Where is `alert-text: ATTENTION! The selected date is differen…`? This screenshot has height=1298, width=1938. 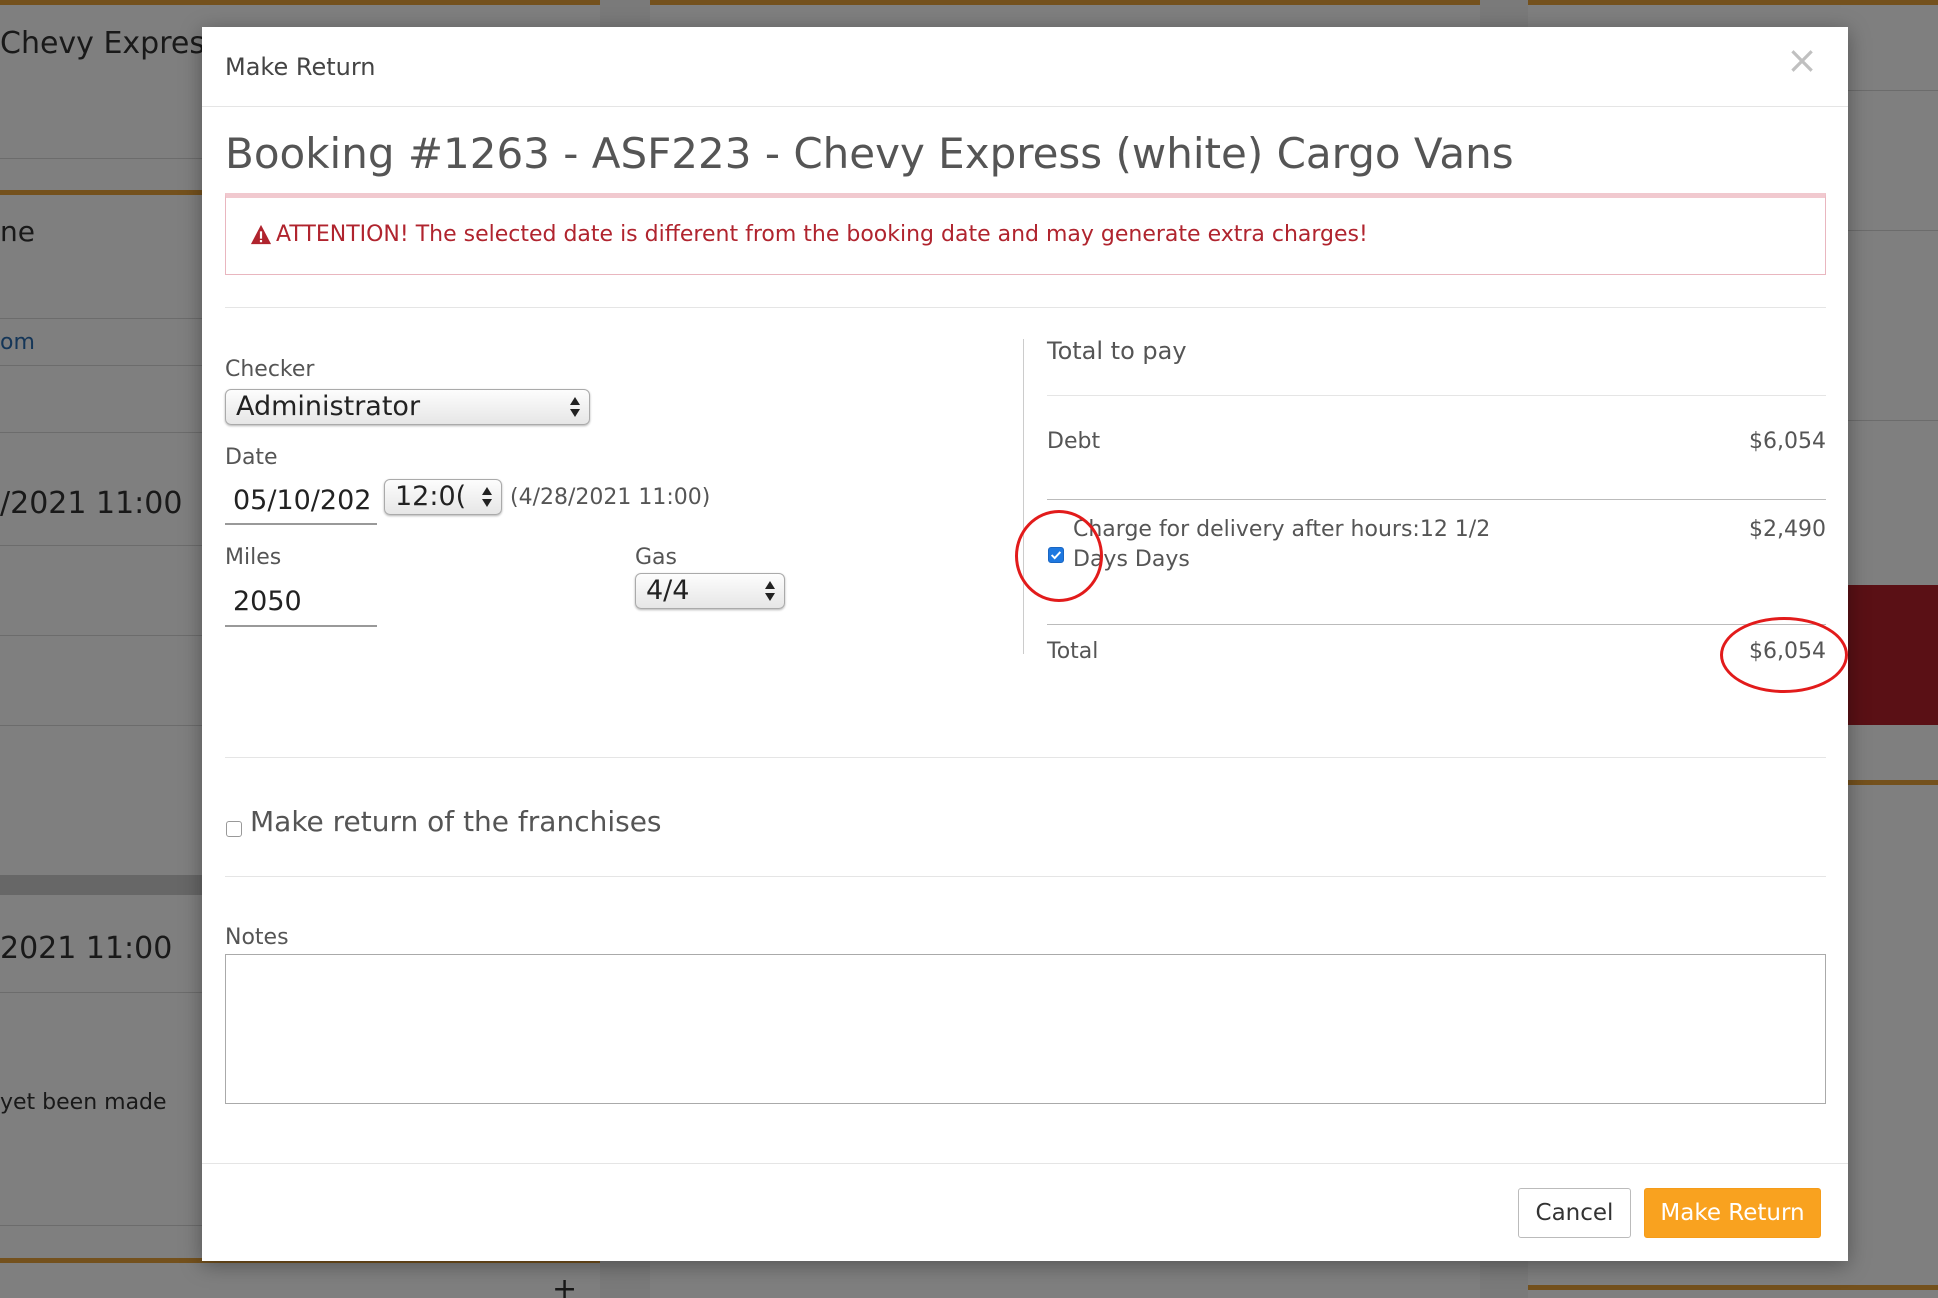
alert-text: ATTENTION! The selected date is differen… is located at coordinates (822, 234).